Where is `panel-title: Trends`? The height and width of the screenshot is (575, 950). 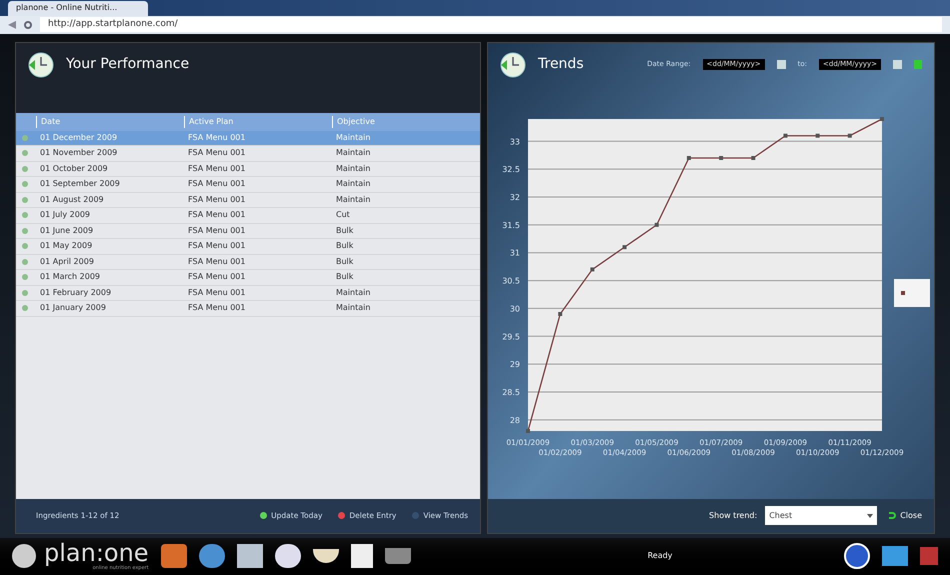 panel-title: Trends is located at coordinates (561, 64).